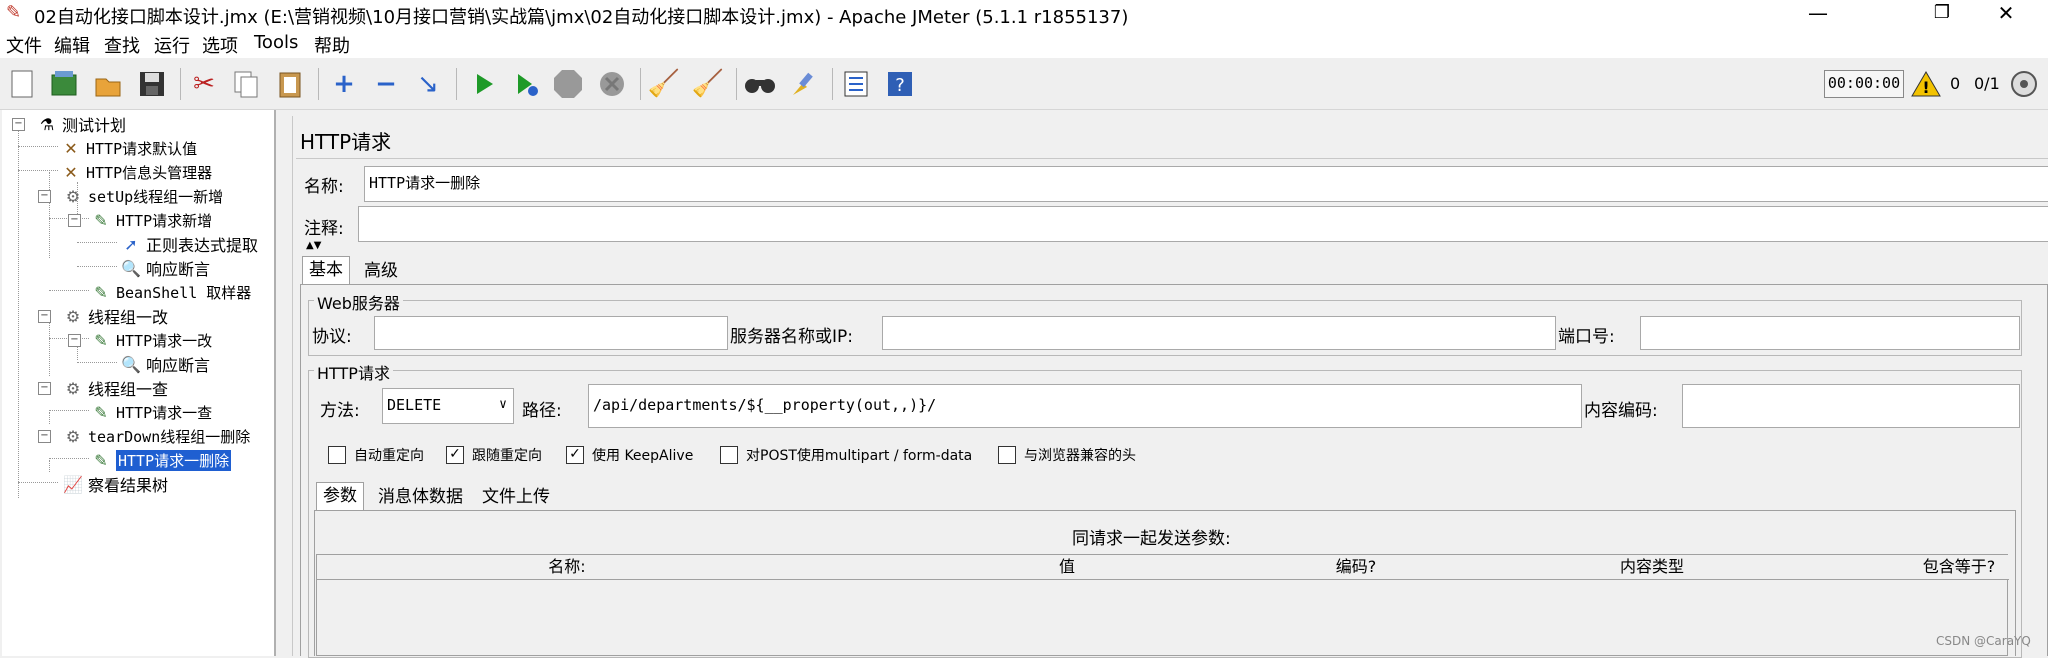 This screenshot has height=658, width=2048. I want to click on arrow-icon: ➚, so click(131, 244).